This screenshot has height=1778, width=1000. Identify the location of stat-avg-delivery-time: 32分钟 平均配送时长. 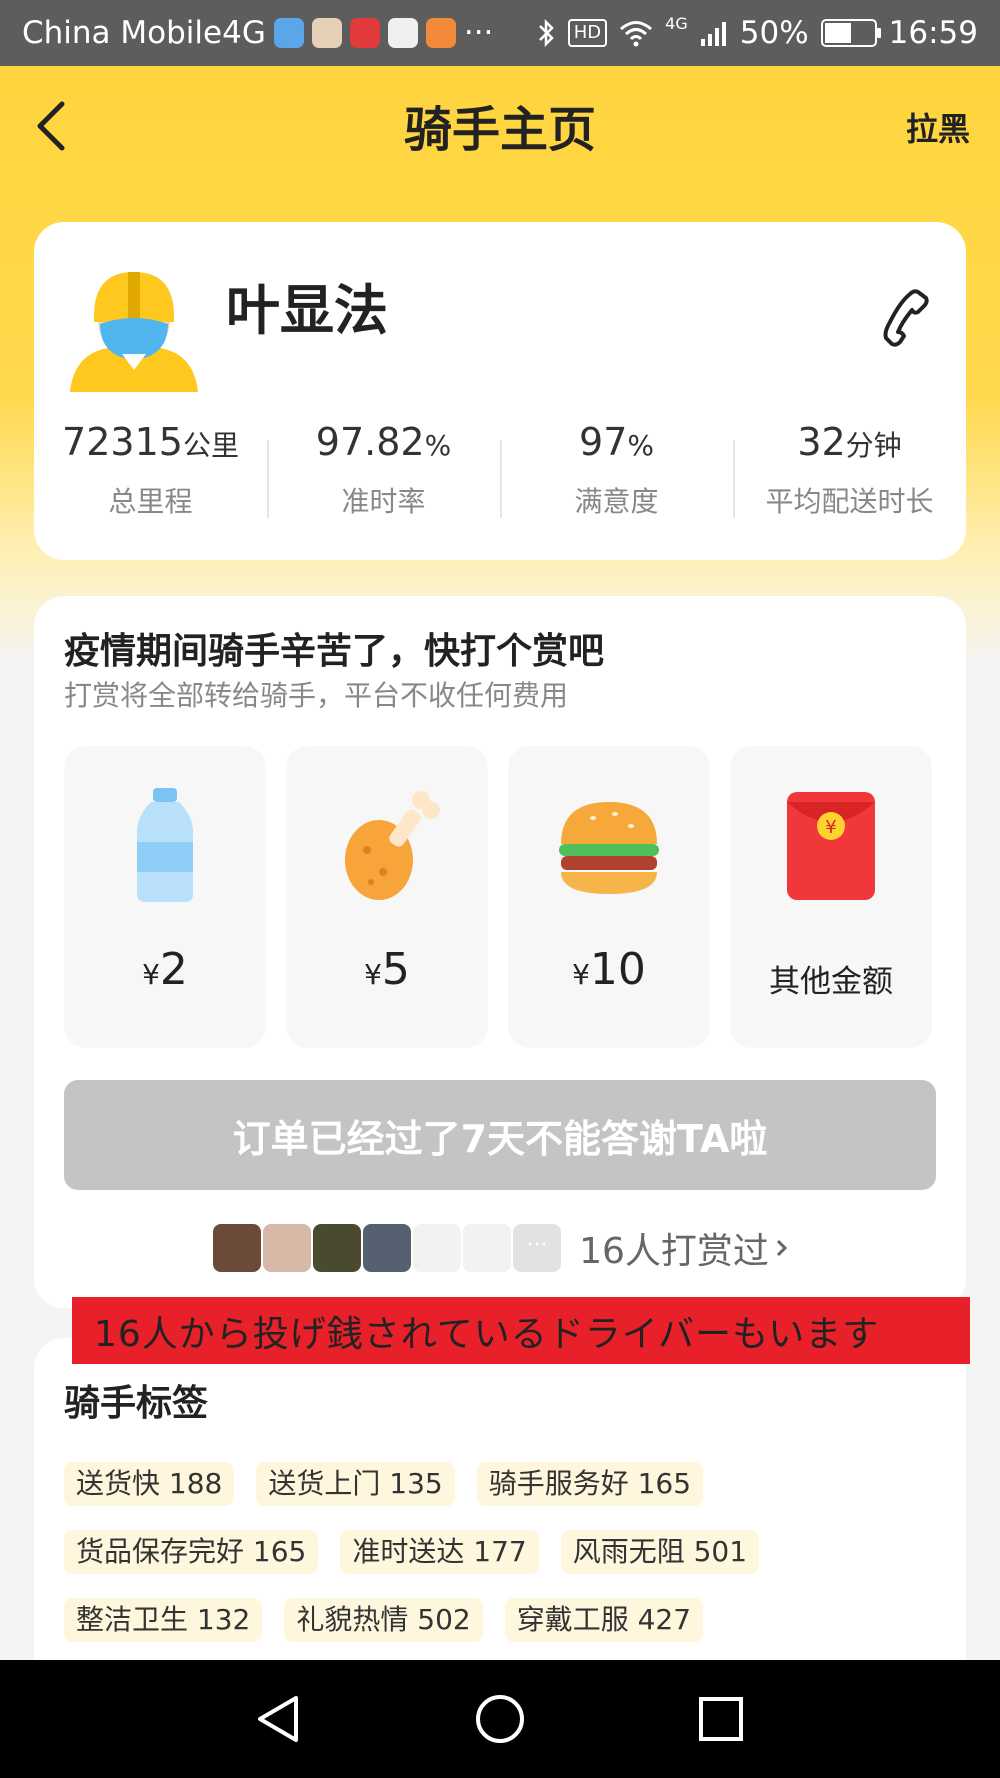
(849, 475).